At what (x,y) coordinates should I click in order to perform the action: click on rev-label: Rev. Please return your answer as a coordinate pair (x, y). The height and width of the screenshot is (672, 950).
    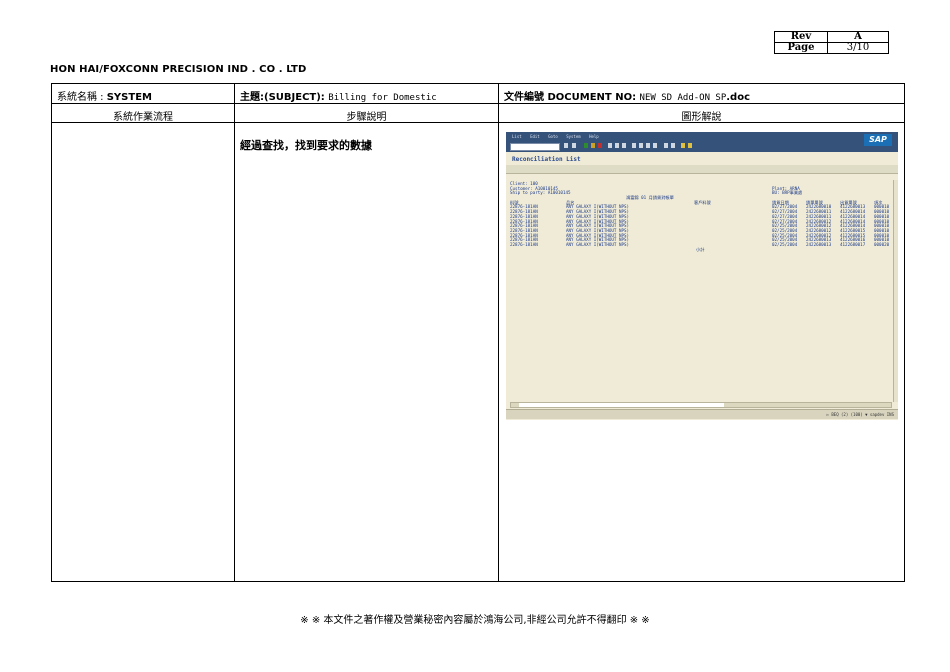
    Looking at the image, I should click on (801, 37).